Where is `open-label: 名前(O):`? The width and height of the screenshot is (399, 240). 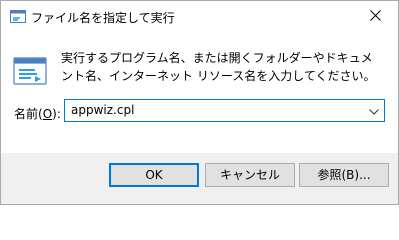 open-label: 名前(O): is located at coordinates (37, 113).